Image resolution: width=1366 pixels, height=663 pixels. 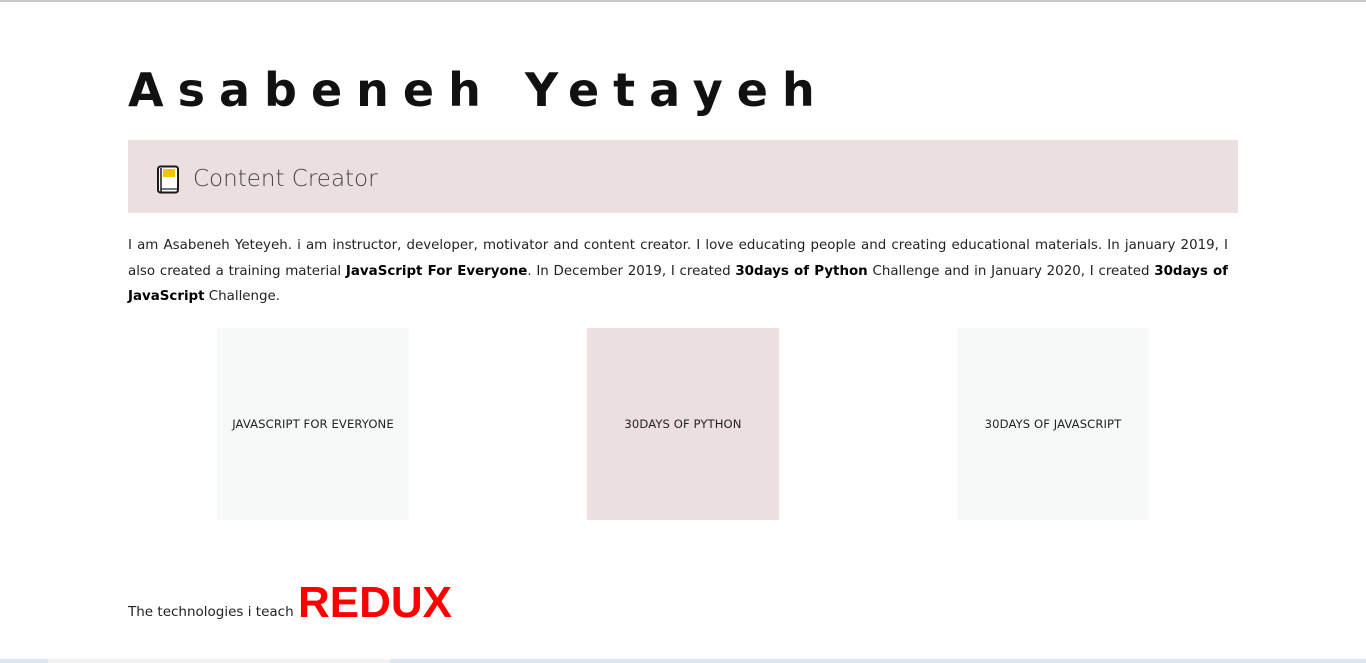 I want to click on course-card-label: 30DAYS OF PYTHON, so click(x=683, y=424).